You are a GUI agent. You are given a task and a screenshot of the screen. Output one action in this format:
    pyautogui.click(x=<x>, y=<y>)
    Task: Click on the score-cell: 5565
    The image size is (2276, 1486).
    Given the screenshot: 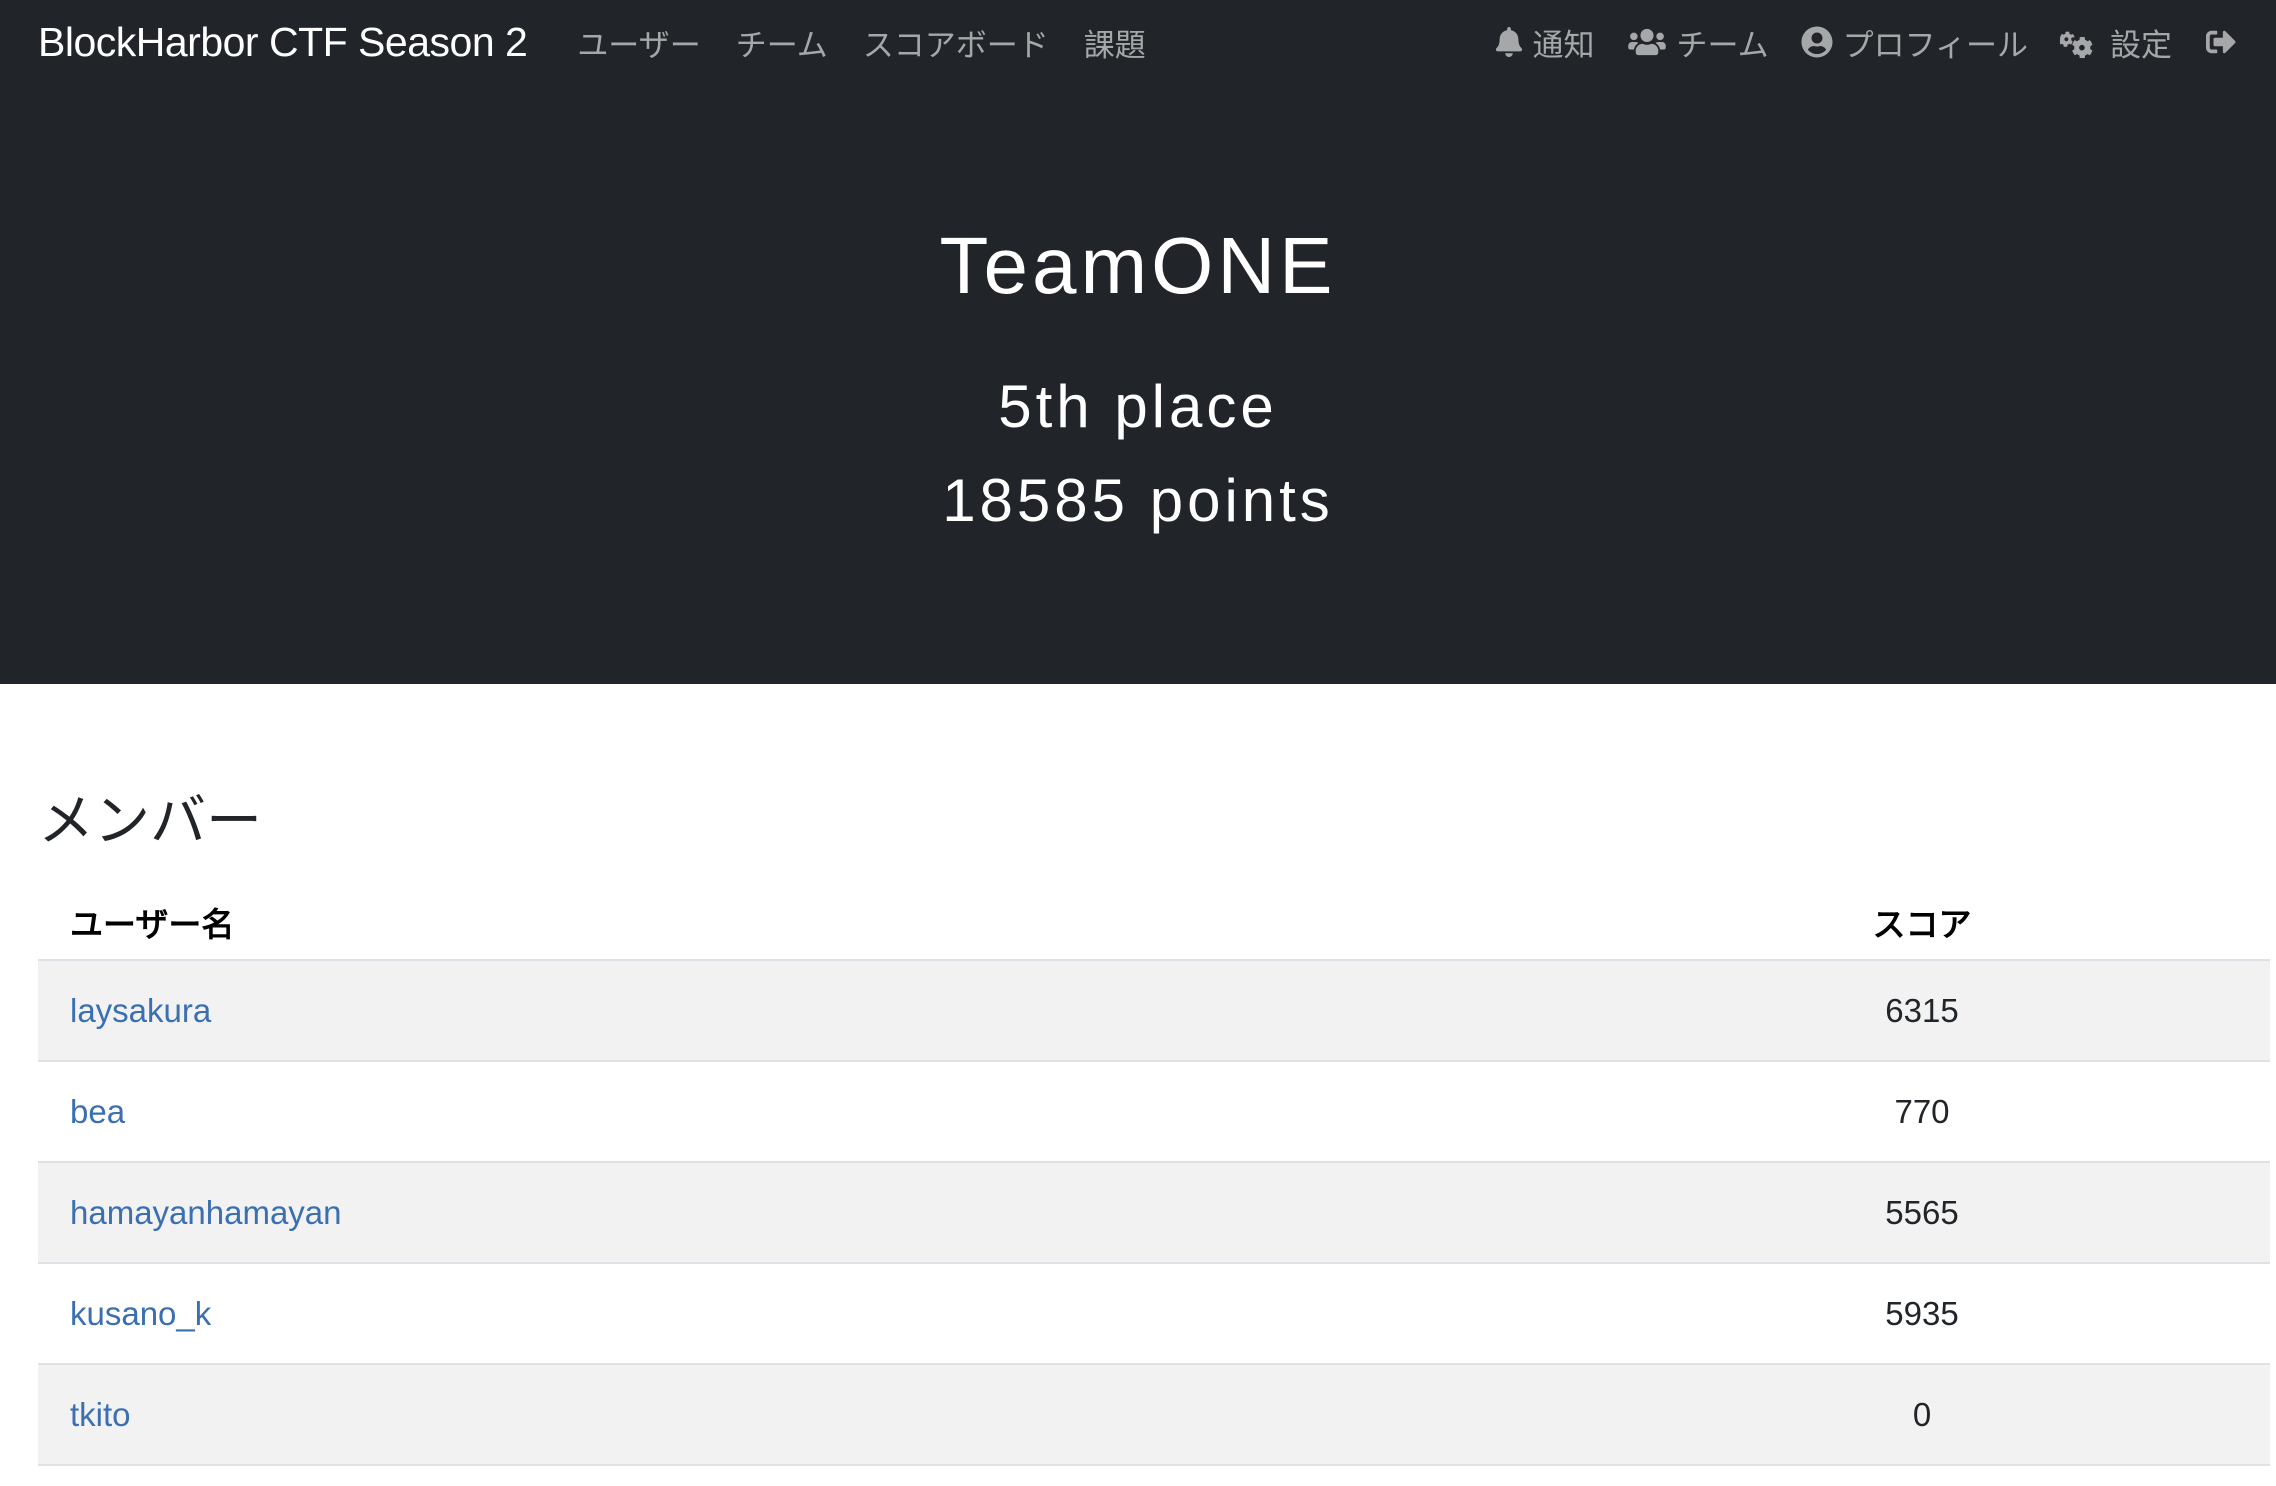 What is the action you would take?
    pyautogui.click(x=2070, y=1213)
    